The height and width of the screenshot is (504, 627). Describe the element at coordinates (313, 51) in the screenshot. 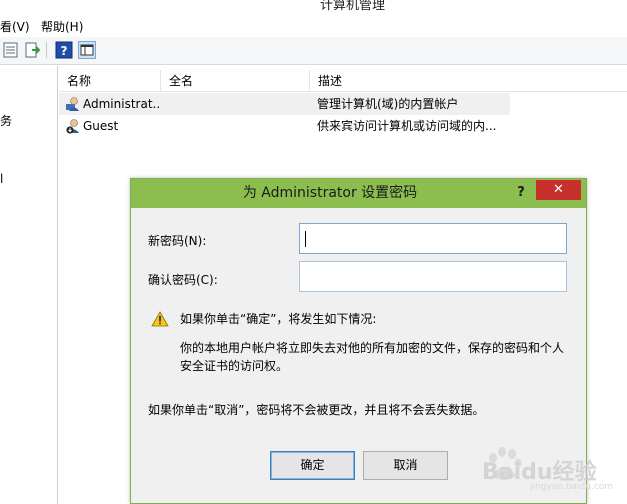

I see `toolbar: ?` at that location.